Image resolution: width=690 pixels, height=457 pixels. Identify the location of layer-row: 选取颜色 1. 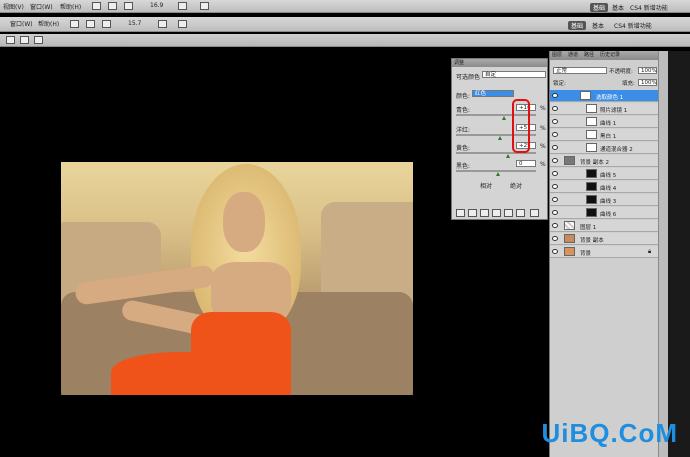
(604, 96).